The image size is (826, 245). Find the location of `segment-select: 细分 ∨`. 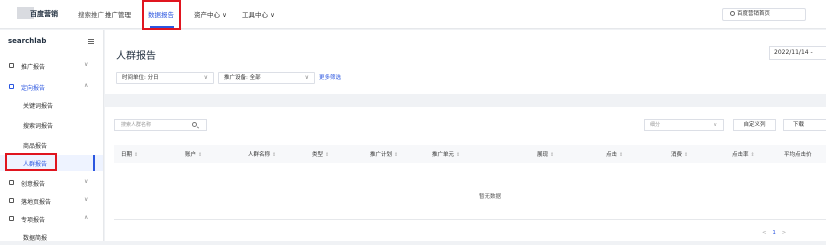

segment-select: 细分 ∨ is located at coordinates (684, 125).